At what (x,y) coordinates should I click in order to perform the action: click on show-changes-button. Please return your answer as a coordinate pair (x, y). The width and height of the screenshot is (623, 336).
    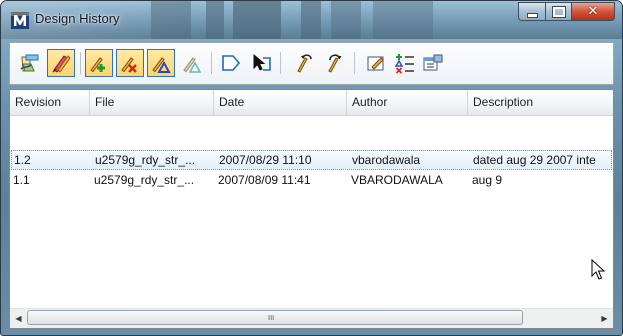
    Looking at the image, I should click on (192, 63).